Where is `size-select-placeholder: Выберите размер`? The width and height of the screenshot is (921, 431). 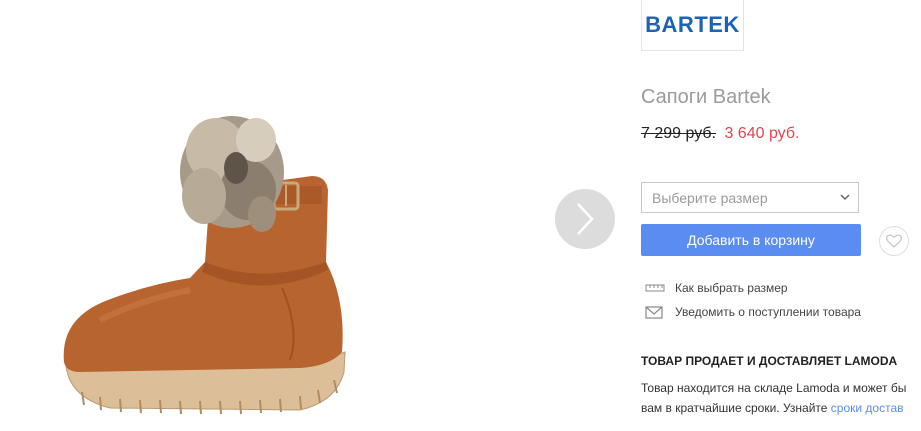 size-select-placeholder: Выберите размер is located at coordinates (710, 197).